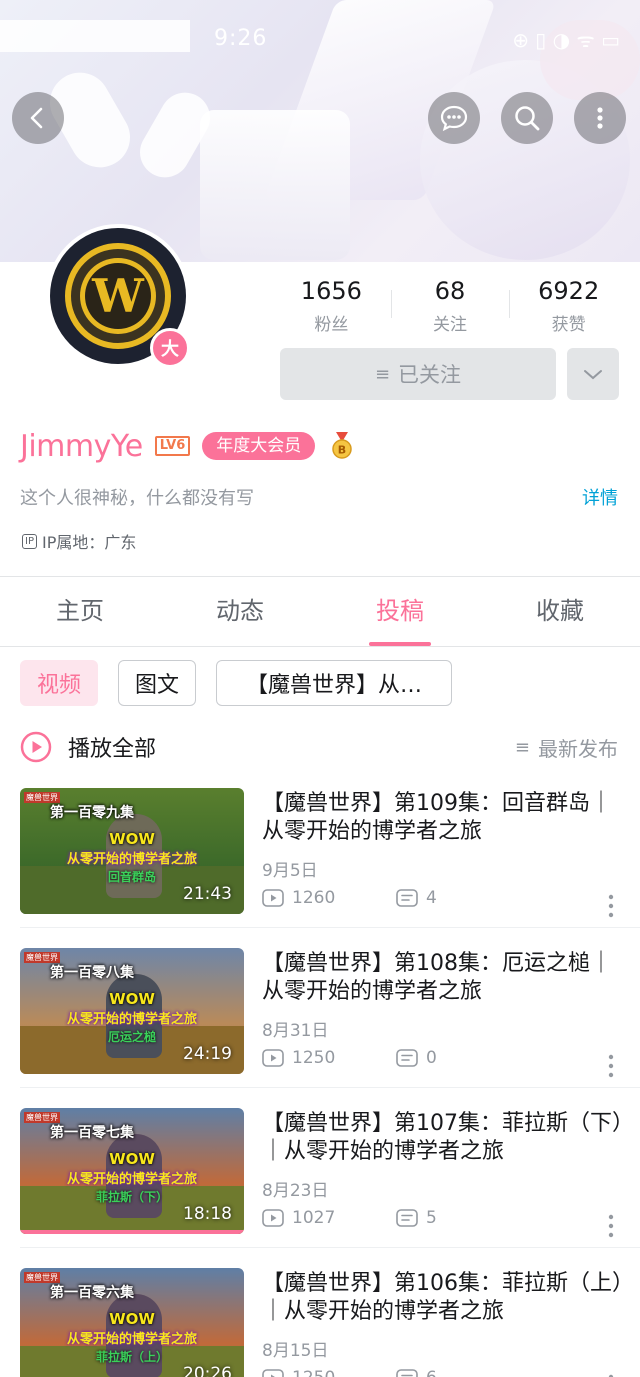 Image resolution: width=640 pixels, height=1377 pixels. I want to click on stat-value: 6922, so click(569, 291).